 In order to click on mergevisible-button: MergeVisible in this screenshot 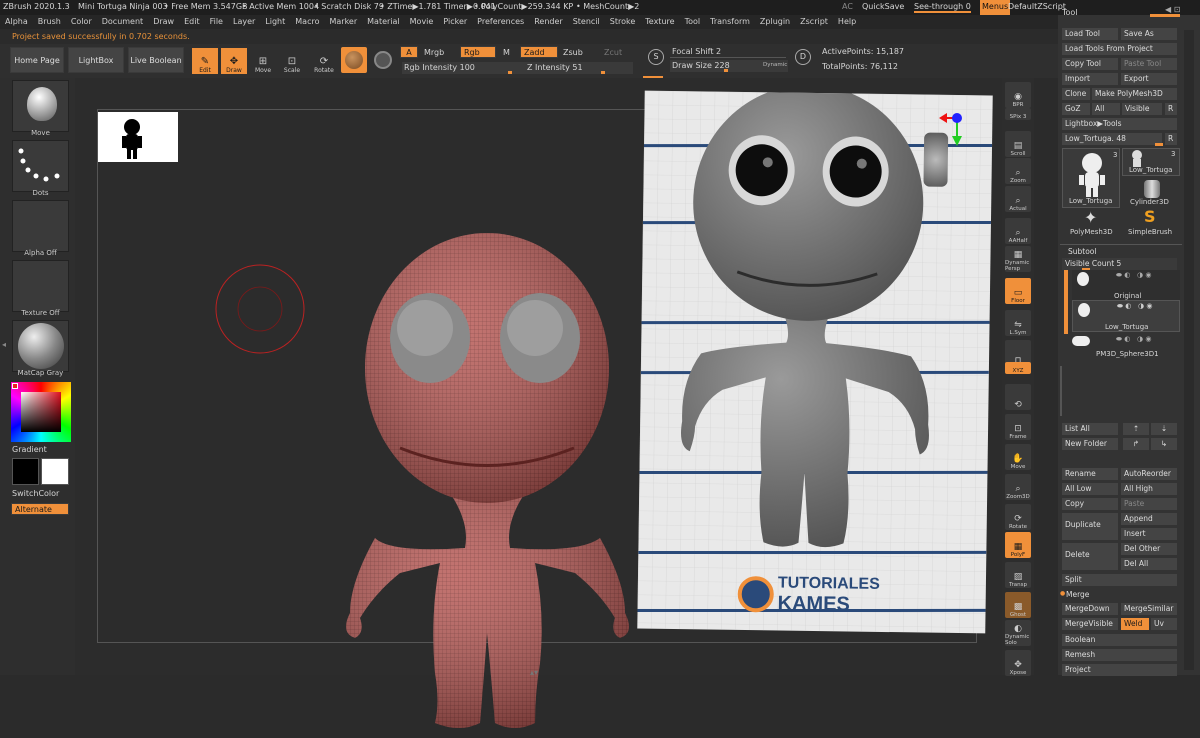, I will do `click(1090, 624)`.